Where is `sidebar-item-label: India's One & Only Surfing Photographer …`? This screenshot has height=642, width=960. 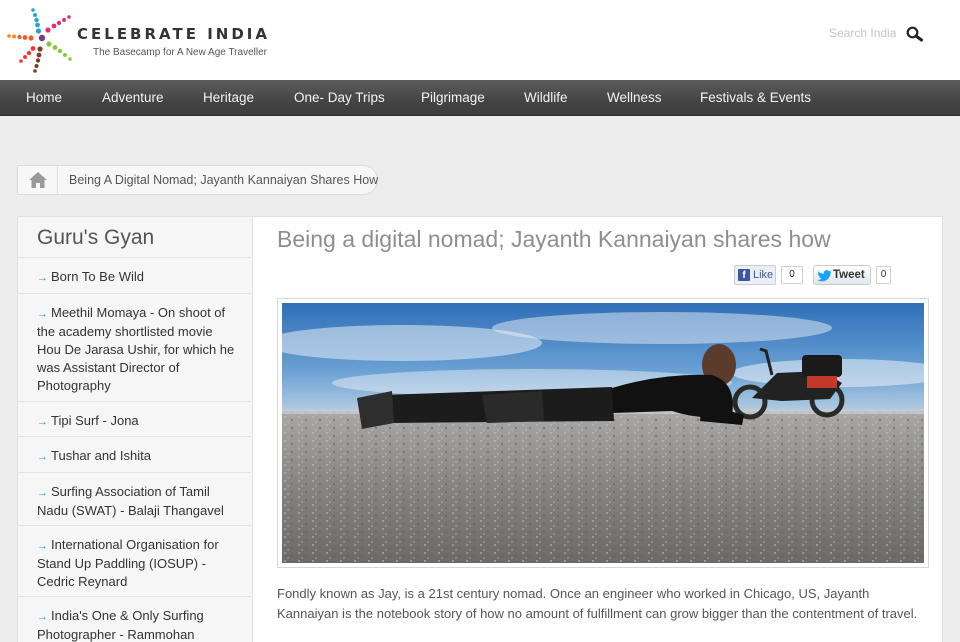 sidebar-item-label: India's One & Only Surfing Photographer … is located at coordinates (120, 625).